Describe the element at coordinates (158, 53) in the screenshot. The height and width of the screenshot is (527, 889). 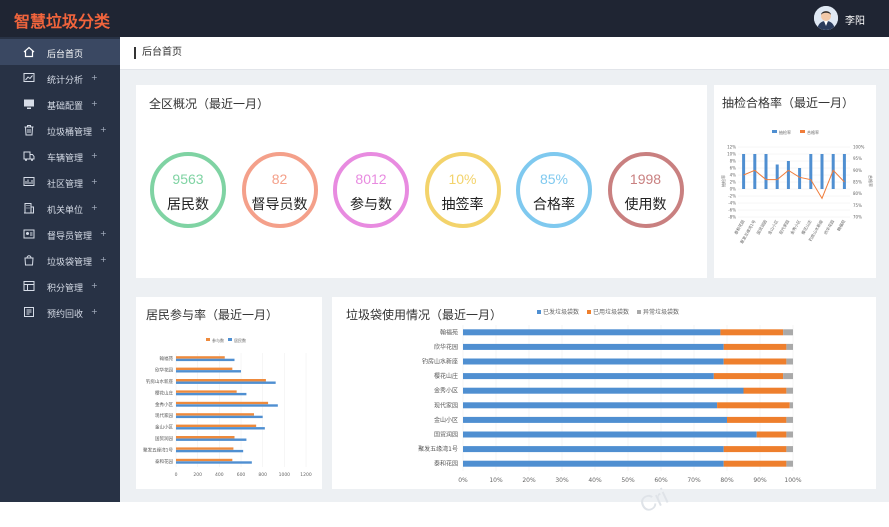
I see `breadcrumb: 后台首页` at that location.